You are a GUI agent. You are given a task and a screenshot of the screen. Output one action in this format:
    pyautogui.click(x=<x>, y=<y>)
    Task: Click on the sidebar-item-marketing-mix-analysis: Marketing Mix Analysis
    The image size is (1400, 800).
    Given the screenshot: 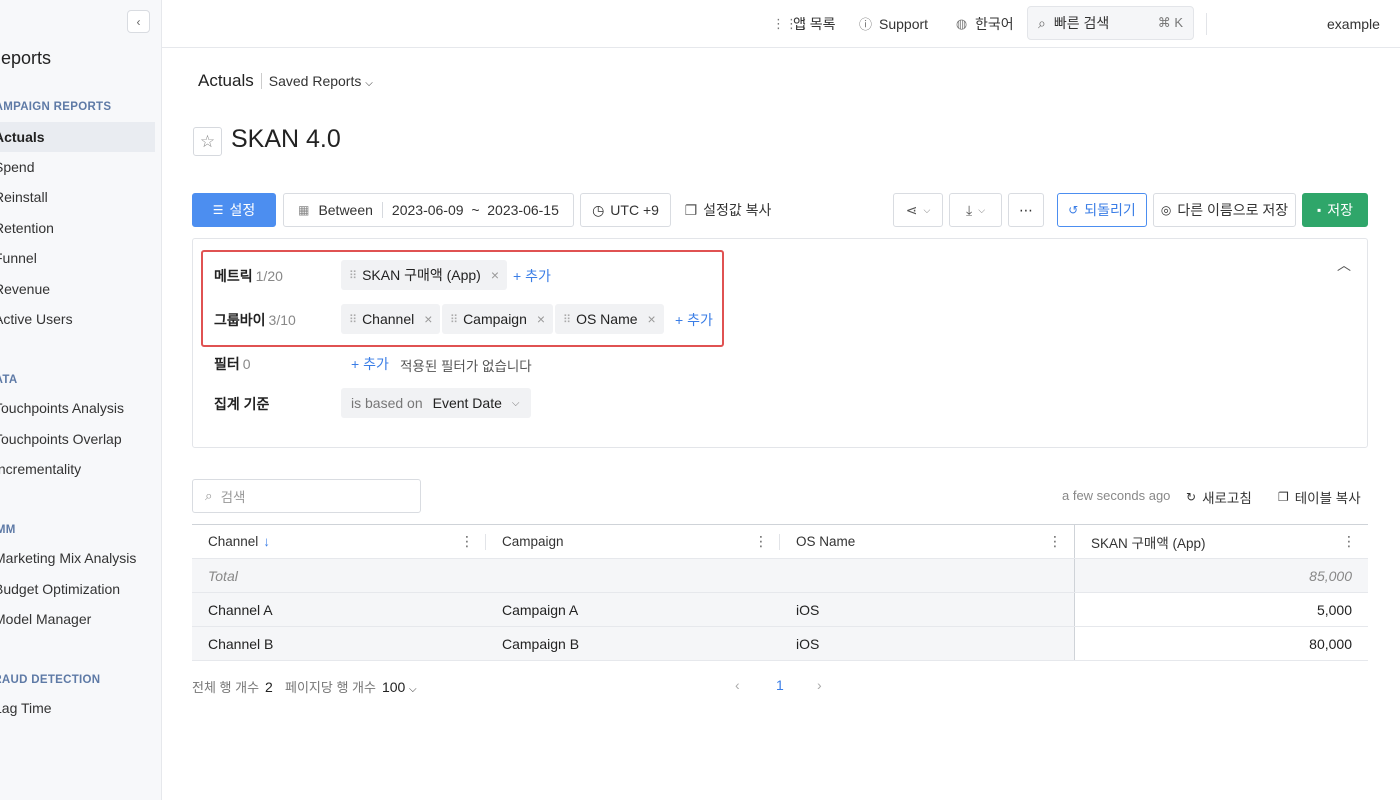 What is the action you would take?
    pyautogui.click(x=77, y=558)
    